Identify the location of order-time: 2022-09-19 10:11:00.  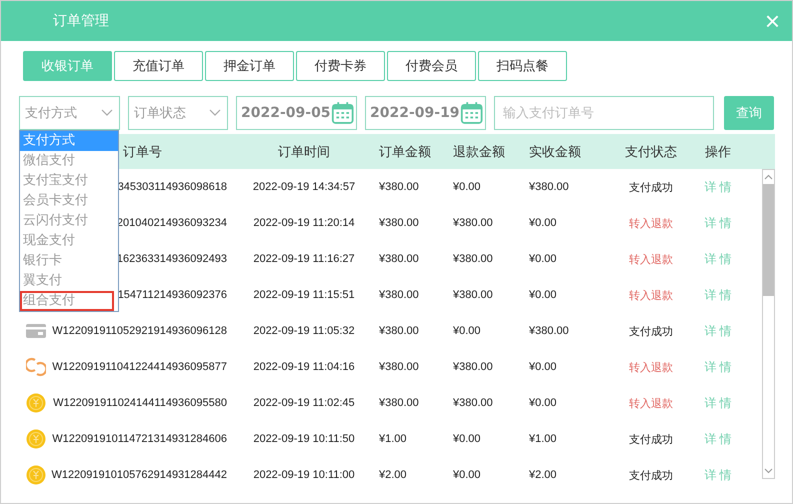
(304, 475).